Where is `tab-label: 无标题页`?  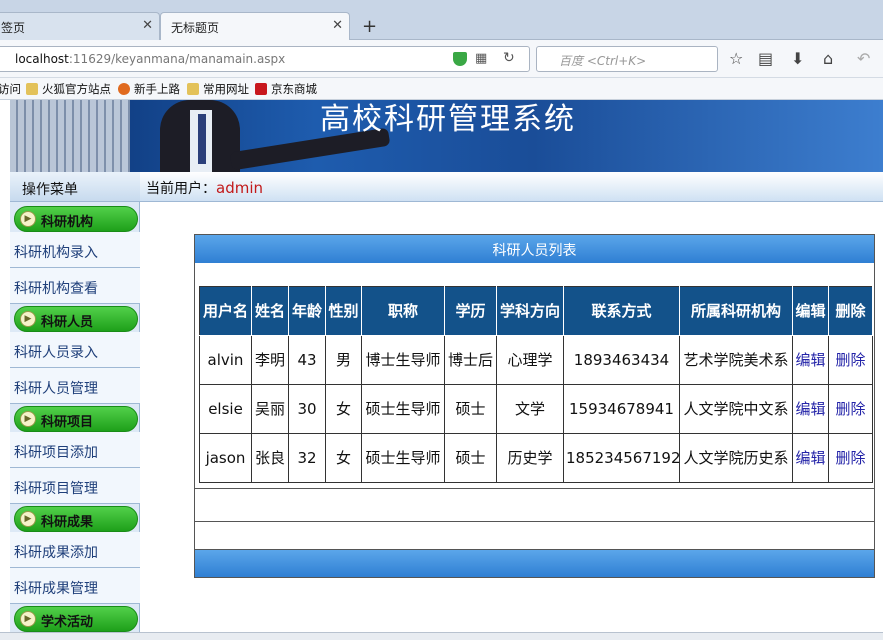
tab-label: 无标题页 is located at coordinates (195, 28).